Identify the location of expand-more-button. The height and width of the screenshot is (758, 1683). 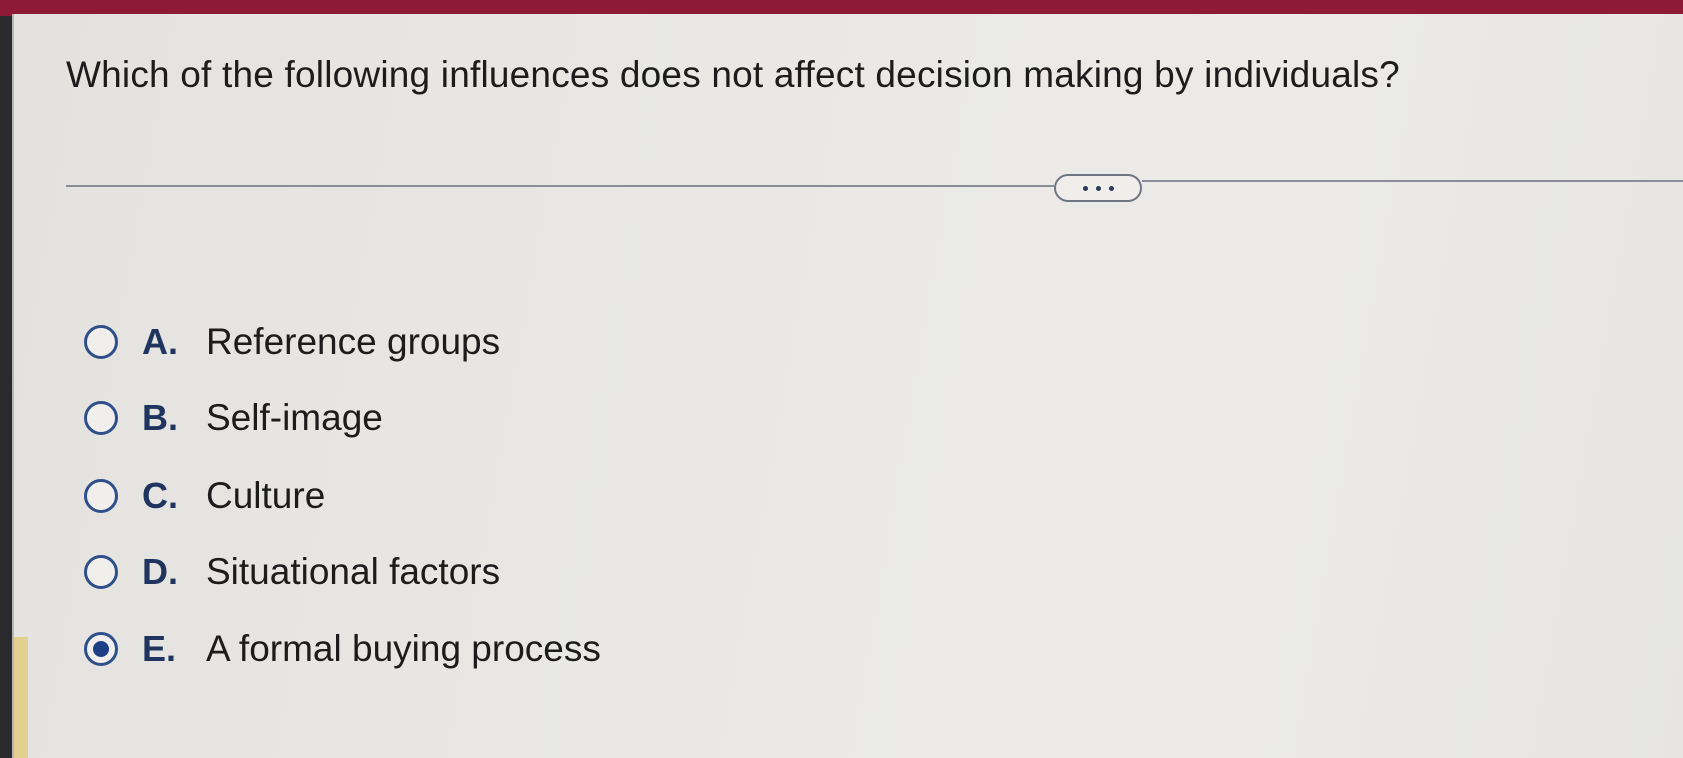
(1098, 188).